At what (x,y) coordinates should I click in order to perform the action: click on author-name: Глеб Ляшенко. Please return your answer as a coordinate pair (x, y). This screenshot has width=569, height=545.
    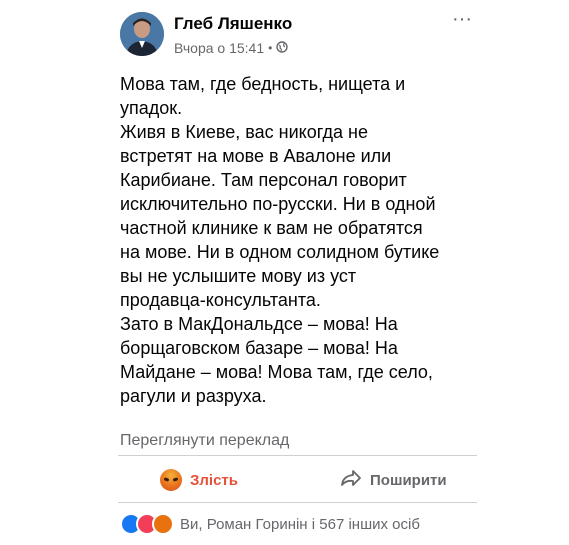
    Looking at the image, I should click on (233, 24).